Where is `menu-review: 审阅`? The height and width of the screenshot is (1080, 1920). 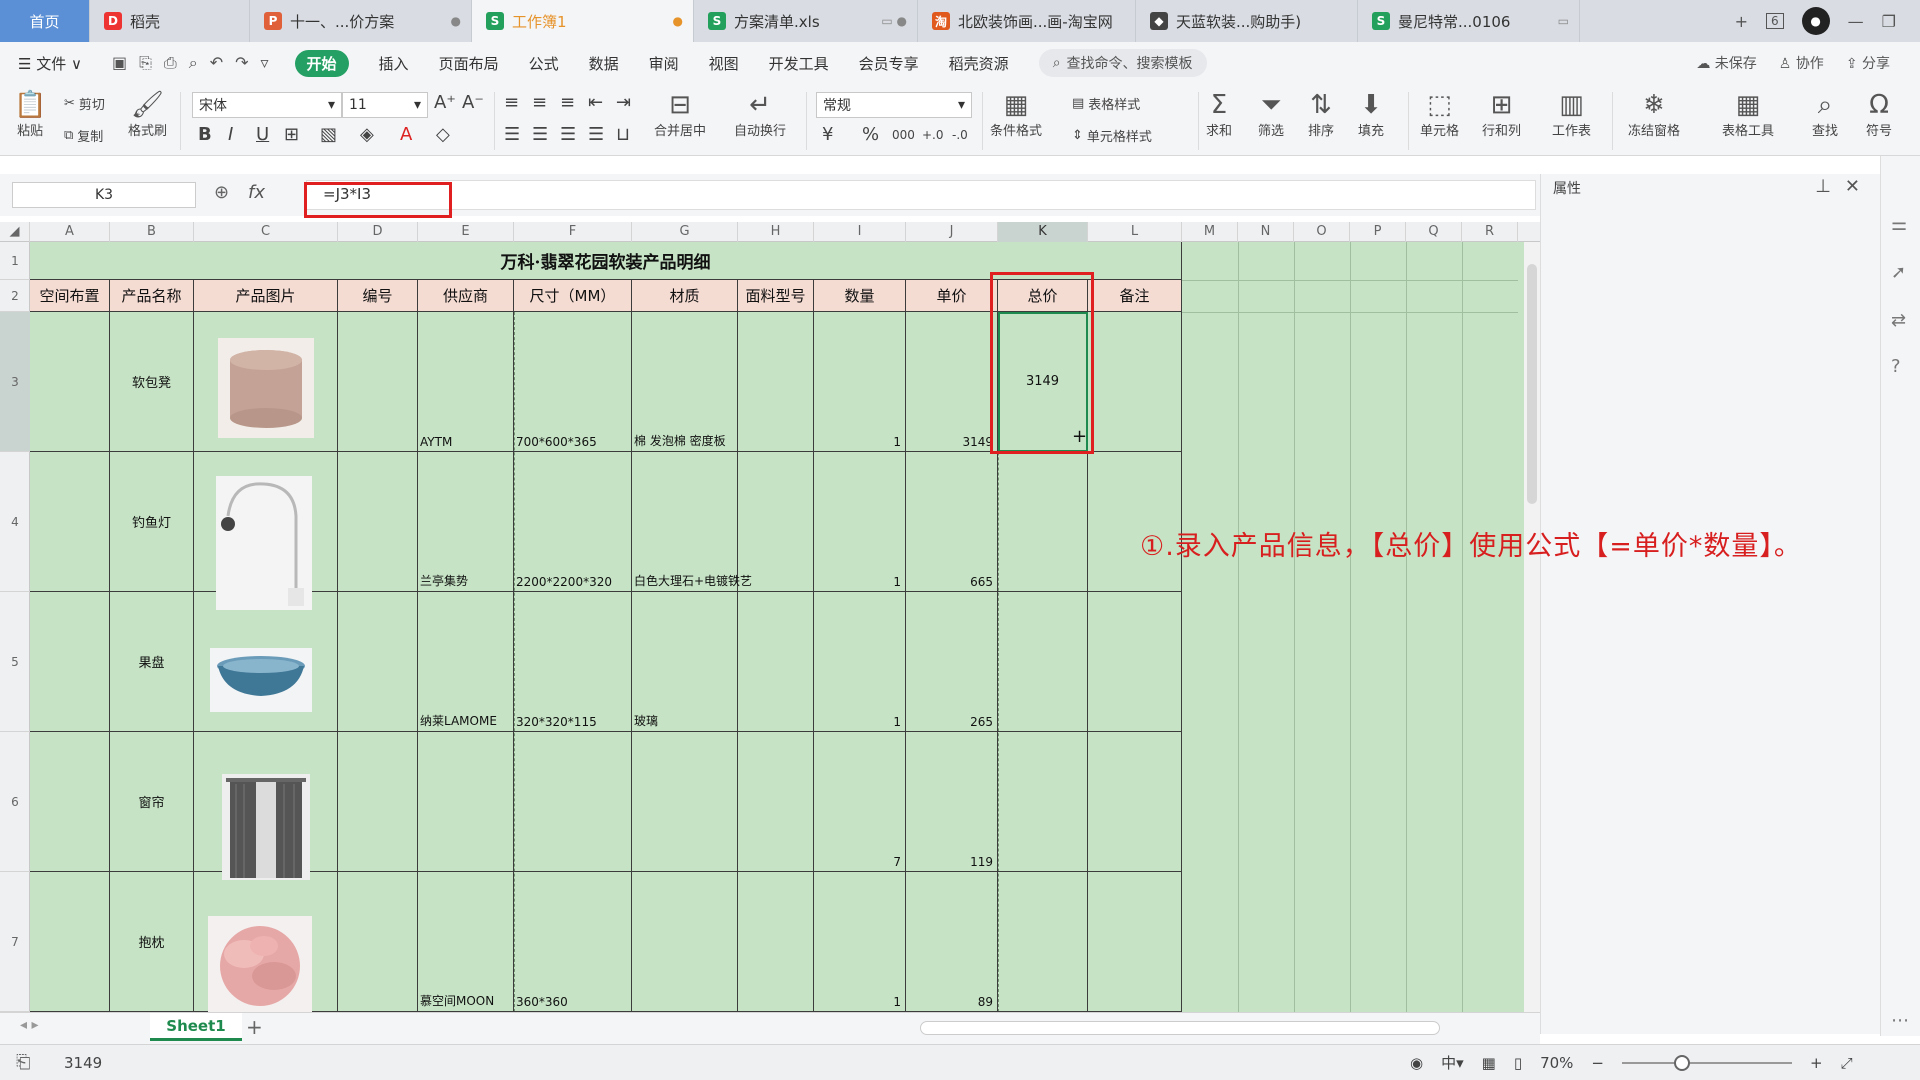
menu-review: 审阅 is located at coordinates (664, 63).